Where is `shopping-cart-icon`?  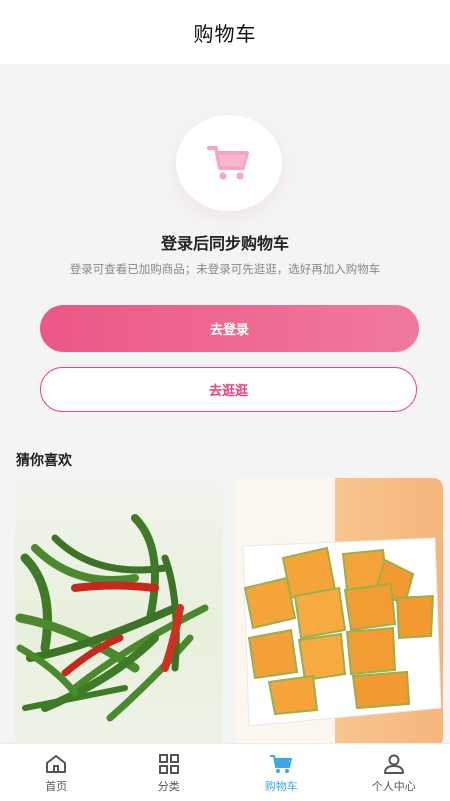 shopping-cart-icon is located at coordinates (229, 163).